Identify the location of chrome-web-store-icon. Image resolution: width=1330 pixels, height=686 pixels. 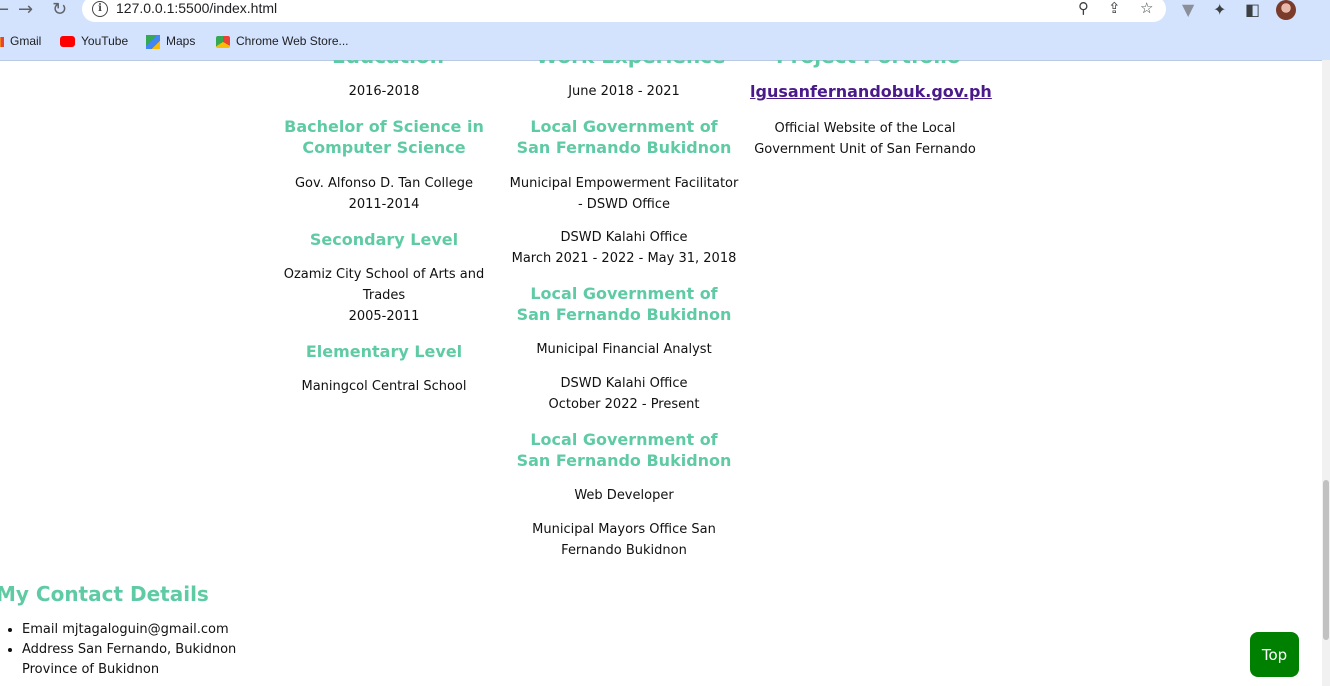
(223, 41).